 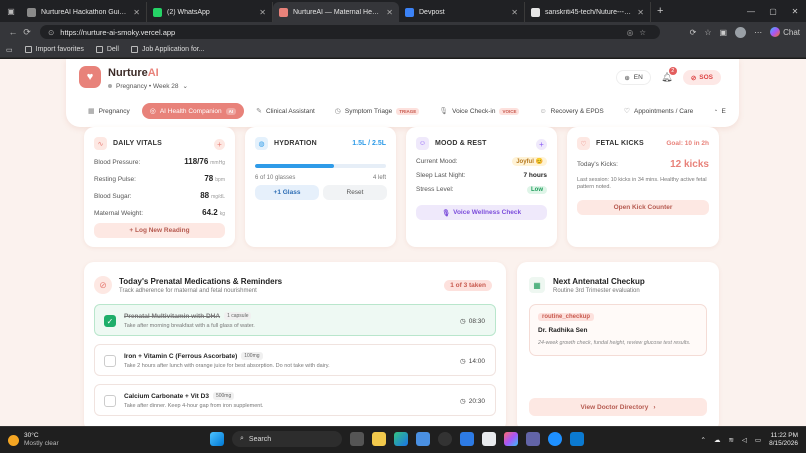 I want to click on mail-icon, so click(x=423, y=439).